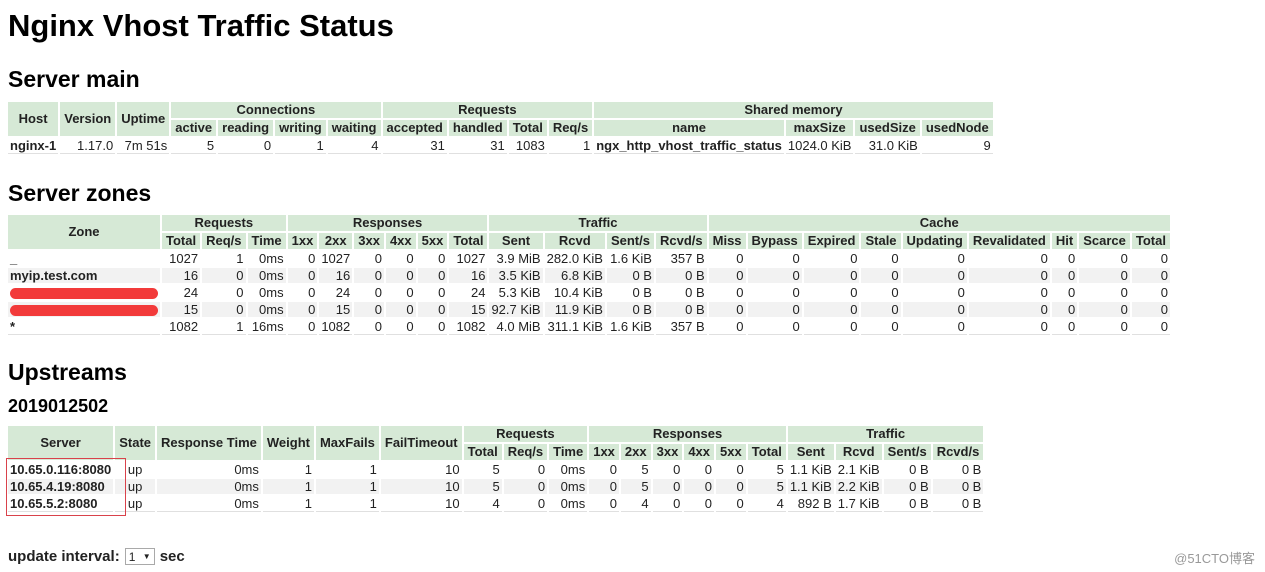 Image resolution: width=1265 pixels, height=572 pixels. I want to click on cell-rcvd: 282.0 KiB, so click(574, 258).